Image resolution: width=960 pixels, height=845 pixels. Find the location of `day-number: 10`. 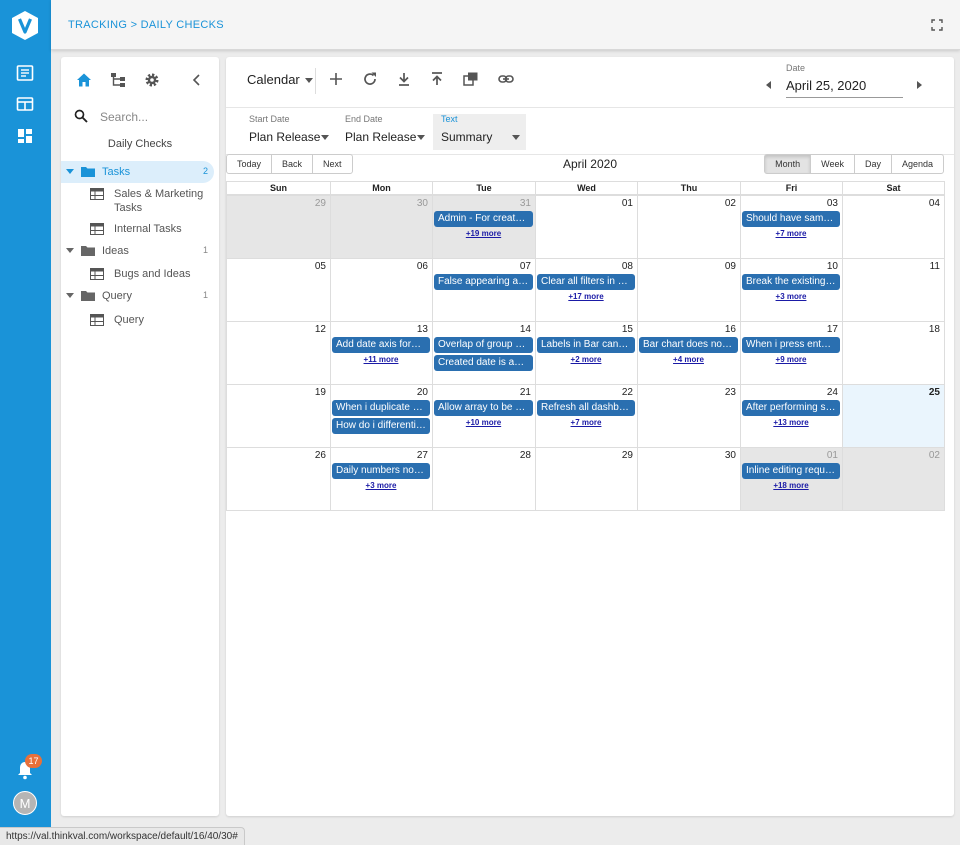

day-number: 10 is located at coordinates (832, 266).